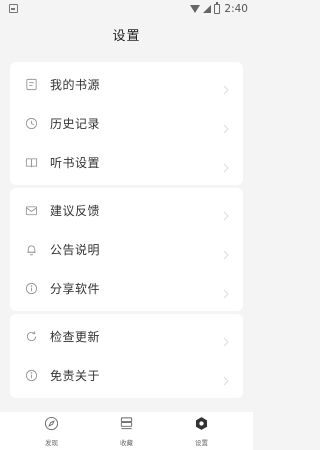 Image resolution: width=320 pixels, height=450 pixels. I want to click on refresh-icon, so click(31, 337).